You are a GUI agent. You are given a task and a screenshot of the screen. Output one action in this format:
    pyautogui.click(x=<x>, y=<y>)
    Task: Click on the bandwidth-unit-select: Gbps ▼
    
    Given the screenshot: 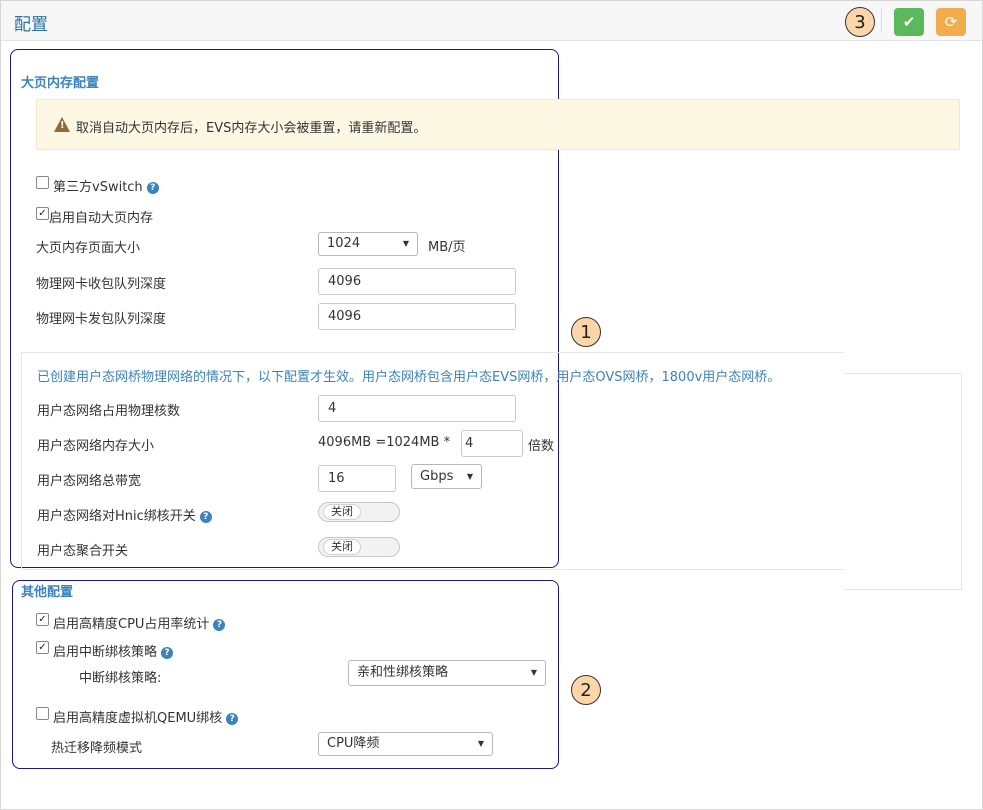 What is the action you would take?
    pyautogui.click(x=446, y=476)
    